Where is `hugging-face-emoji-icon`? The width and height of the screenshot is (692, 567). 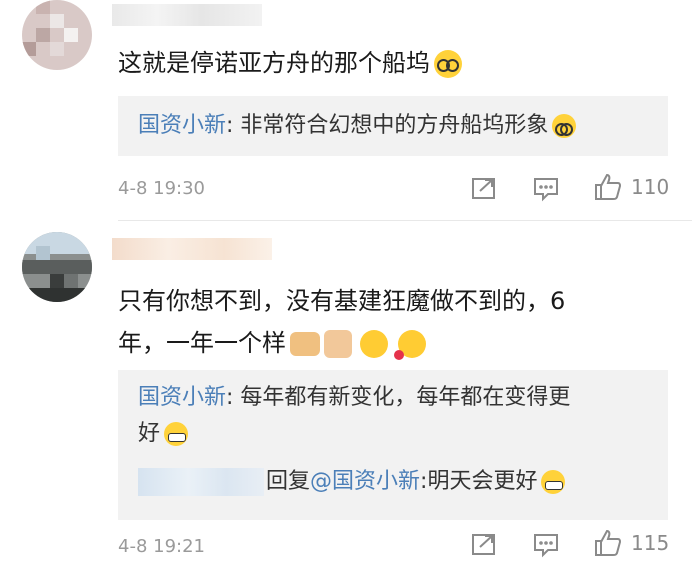 hugging-face-emoji-icon is located at coordinates (374, 344).